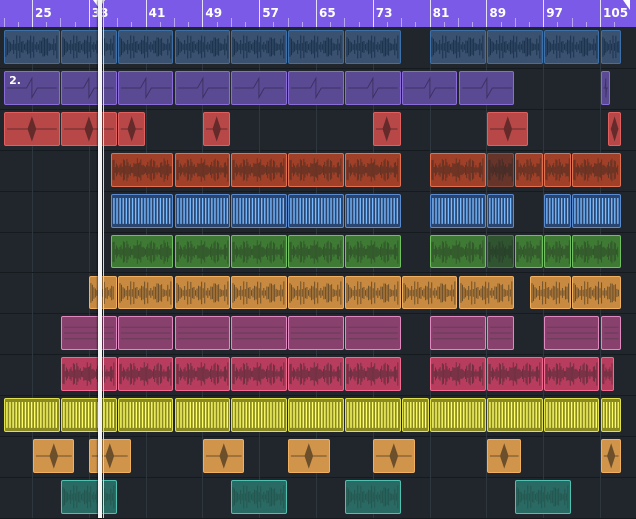  I want to click on track-lane-snare-hits, so click(318, 129).